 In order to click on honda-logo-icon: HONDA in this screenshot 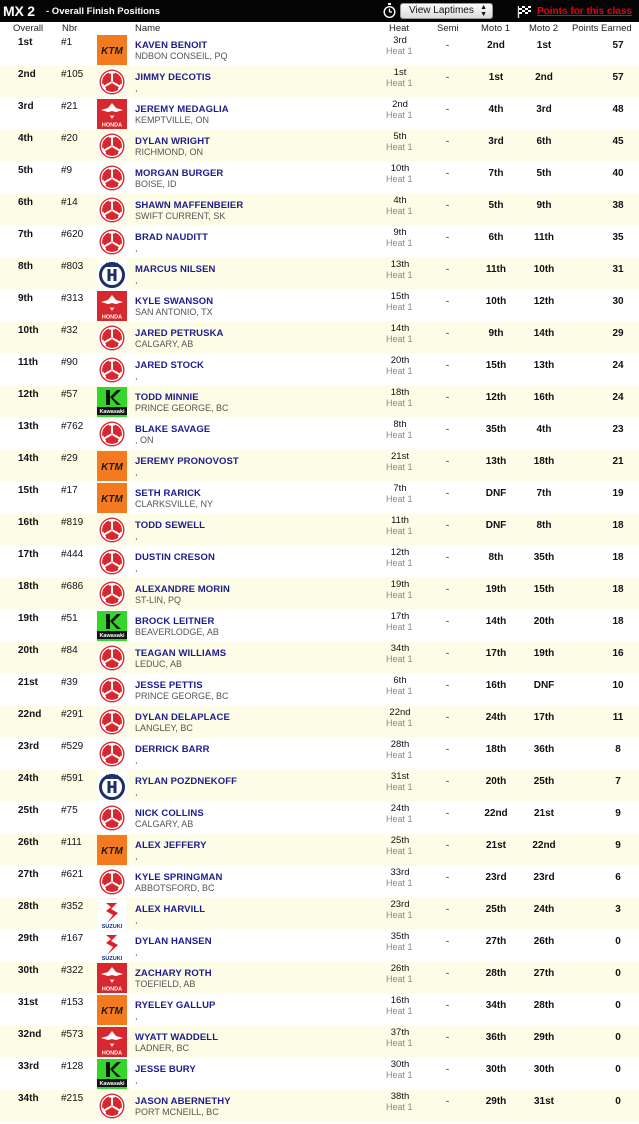, I will do `click(112, 978)`.